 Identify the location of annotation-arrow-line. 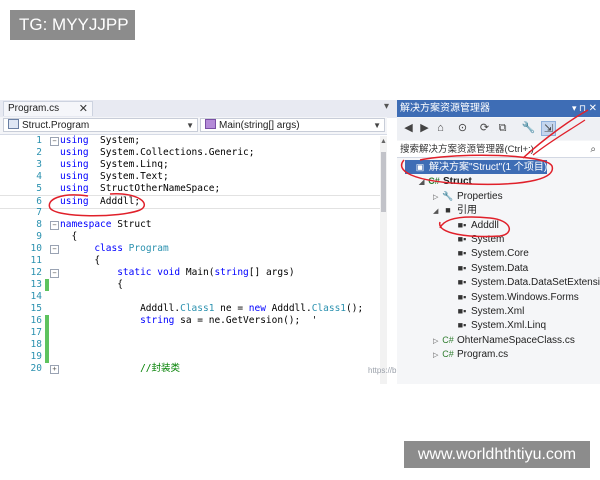
(555, 134).